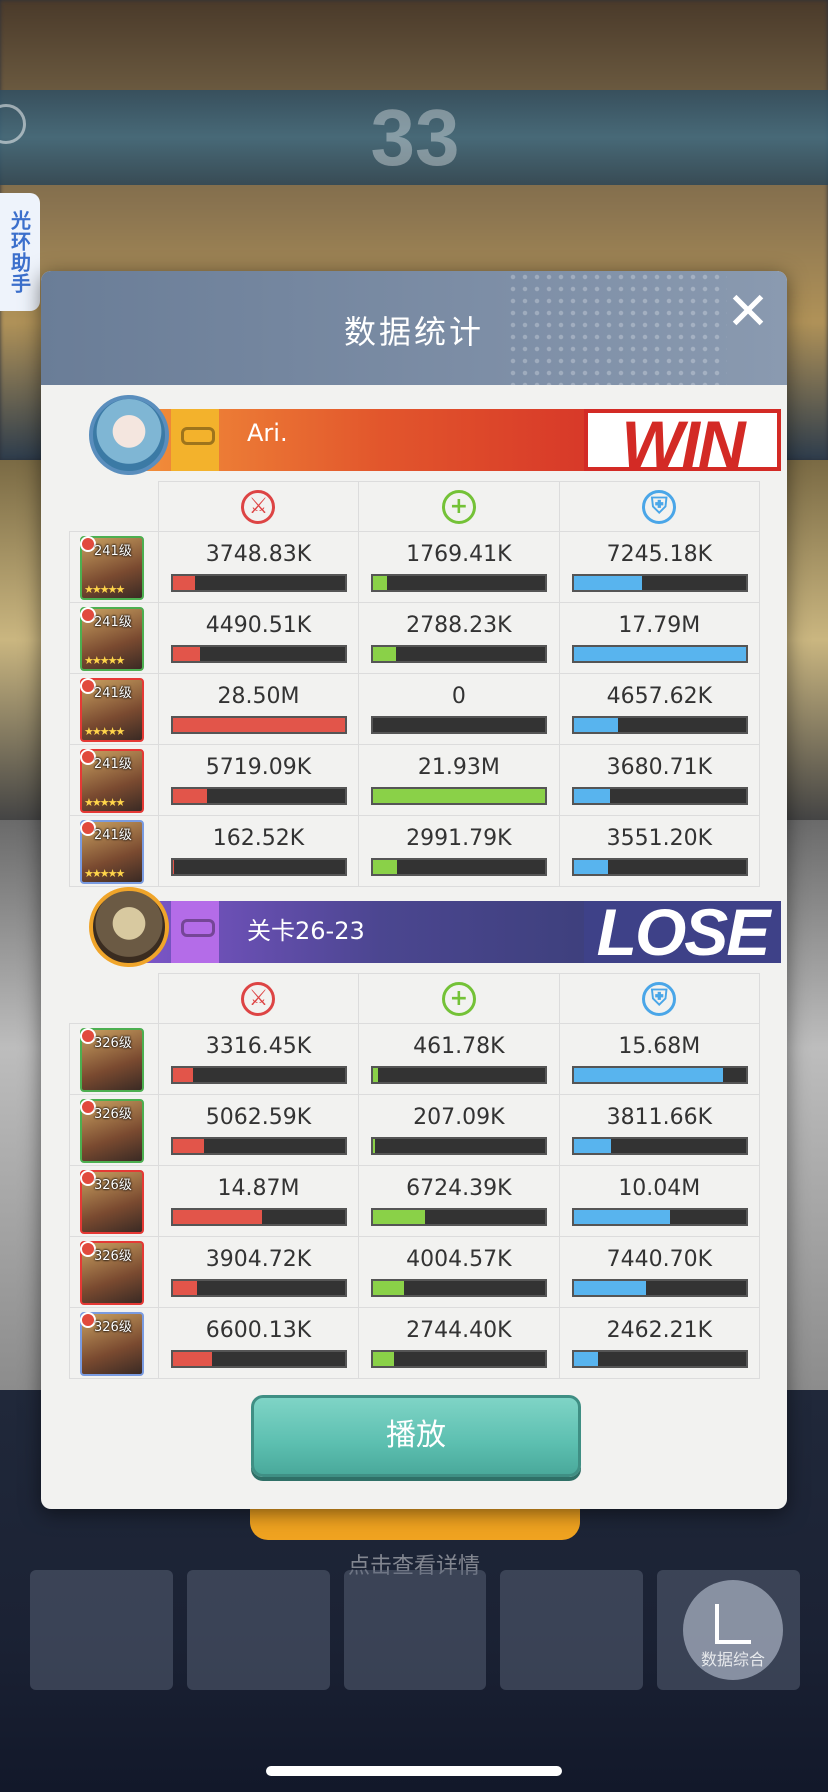  Describe the element at coordinates (659, 1272) in the screenshot. I see `shield-cell: 7440.70K` at that location.